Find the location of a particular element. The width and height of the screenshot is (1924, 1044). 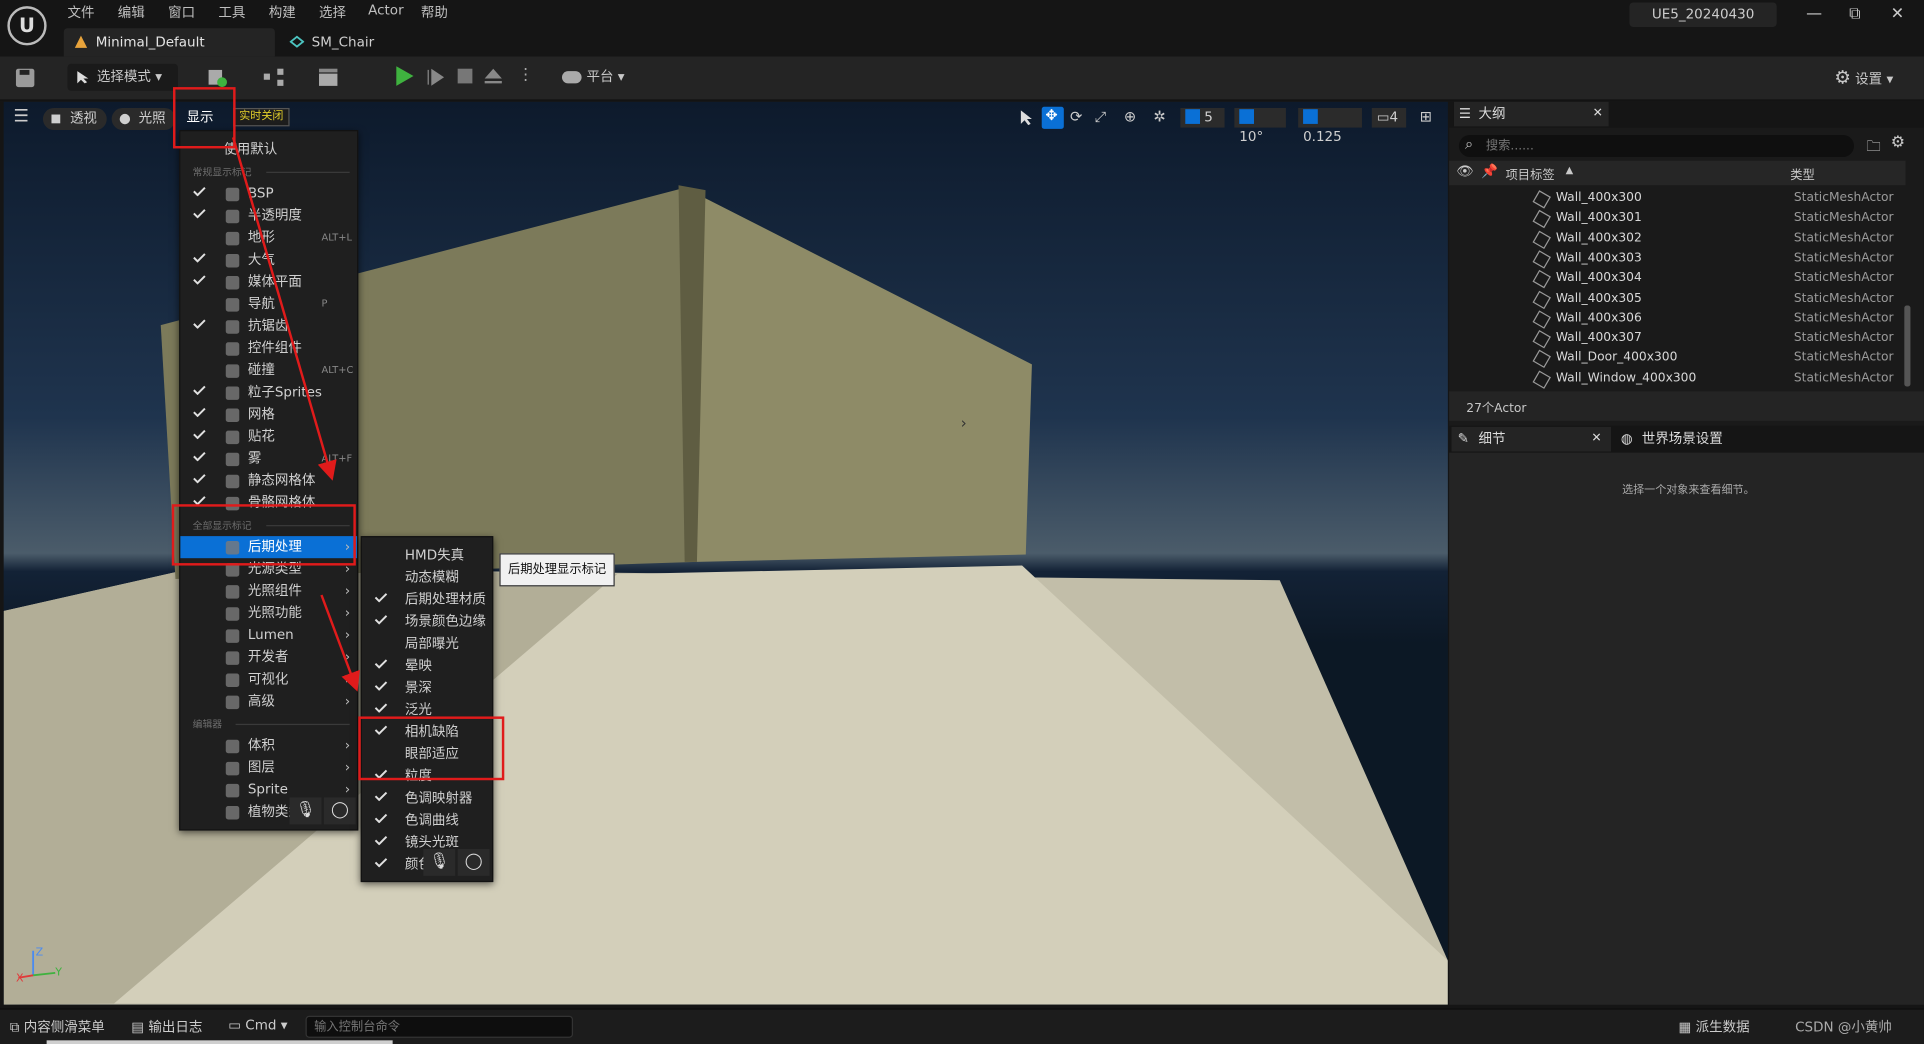

outliner-row: Wall_400x300 StaticMeshActor is located at coordinates (1677, 199).